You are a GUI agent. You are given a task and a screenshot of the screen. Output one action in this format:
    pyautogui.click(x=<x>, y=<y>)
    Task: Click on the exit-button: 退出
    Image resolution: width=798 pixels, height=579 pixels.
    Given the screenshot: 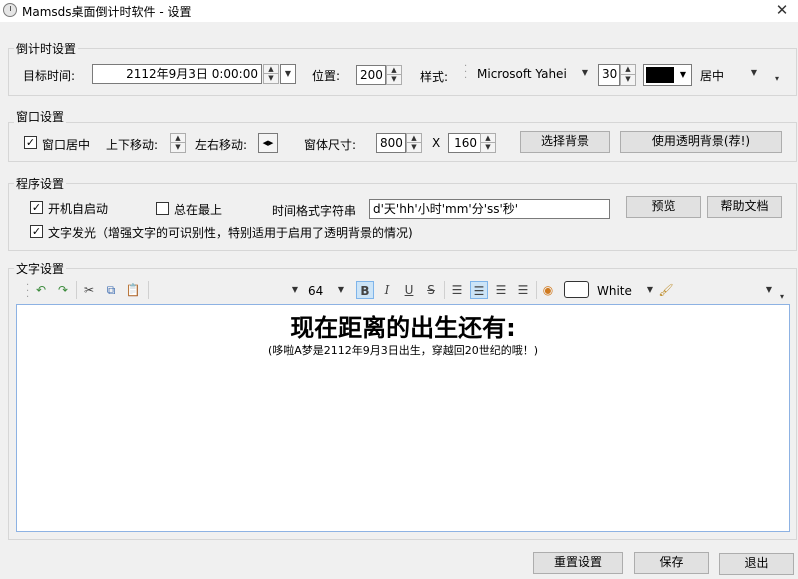 What is the action you would take?
    pyautogui.click(x=756, y=564)
    